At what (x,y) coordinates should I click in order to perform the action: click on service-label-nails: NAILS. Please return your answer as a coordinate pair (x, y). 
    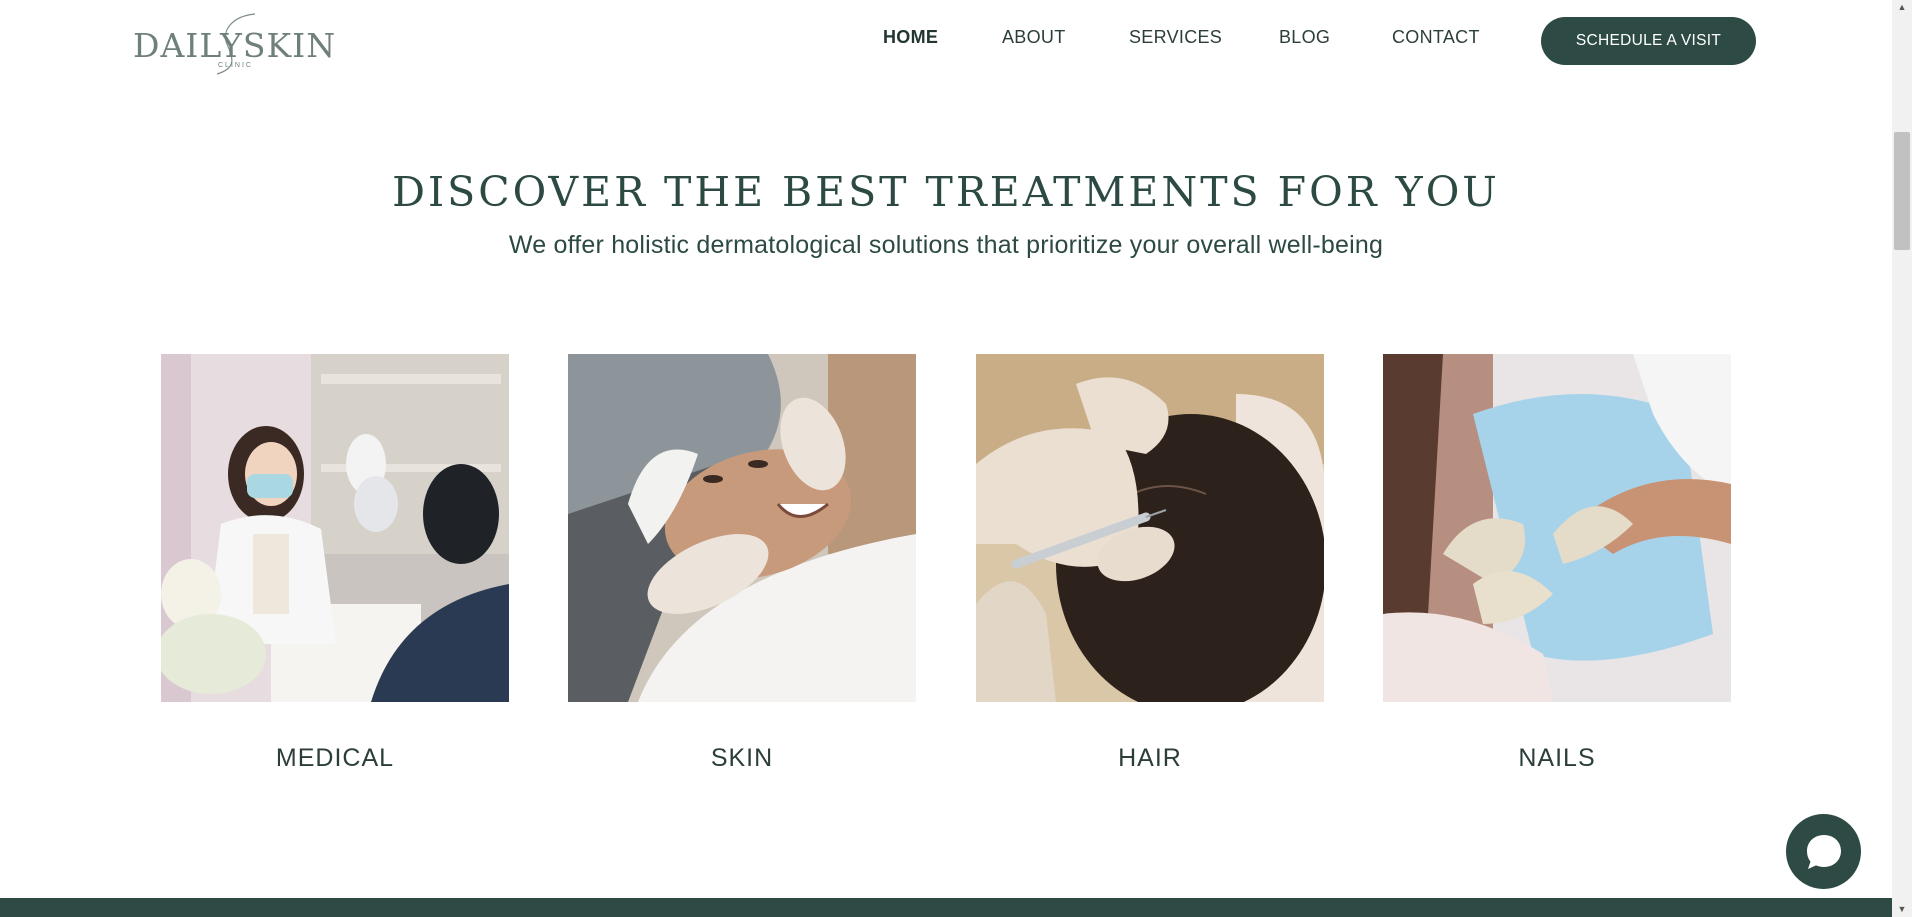
    Looking at the image, I should click on (1557, 758).